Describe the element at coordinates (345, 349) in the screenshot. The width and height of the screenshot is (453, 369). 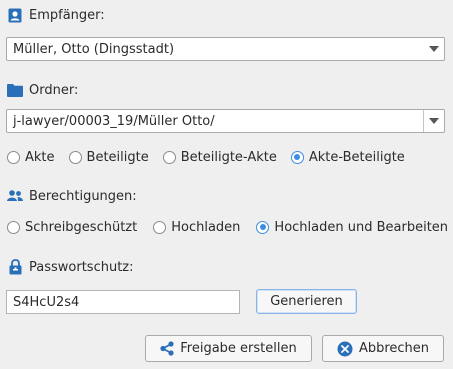
I see `close-icon` at that location.